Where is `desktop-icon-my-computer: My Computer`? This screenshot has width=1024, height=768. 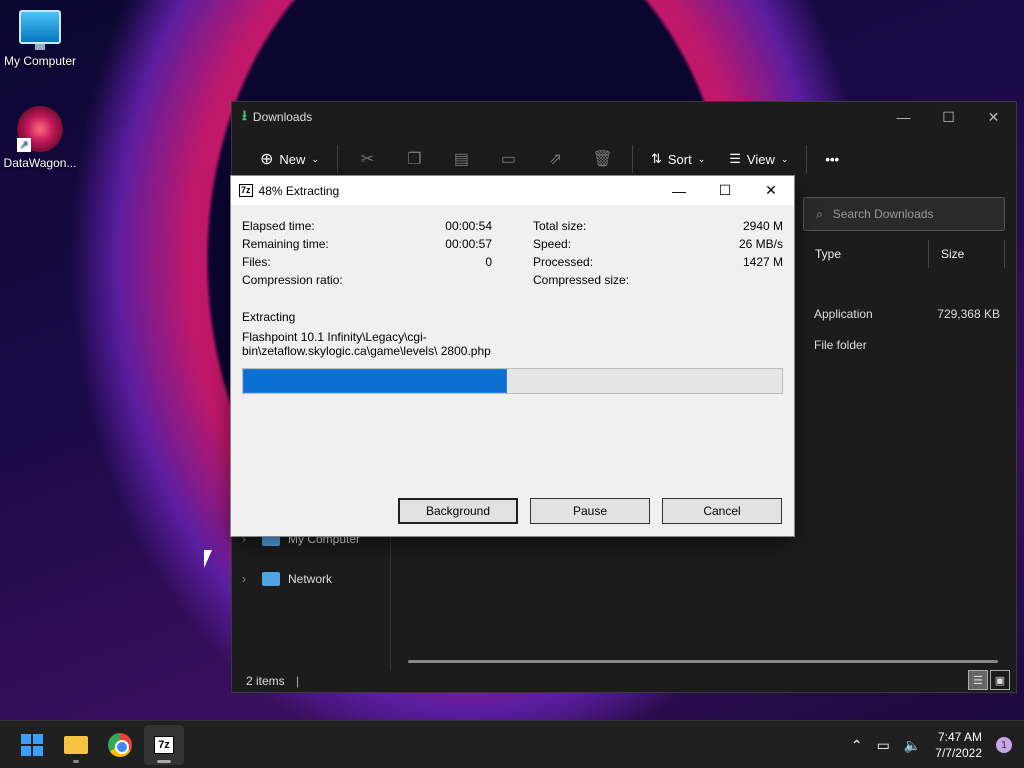
desktop-icon-my-computer: My Computer is located at coordinates (40, 39).